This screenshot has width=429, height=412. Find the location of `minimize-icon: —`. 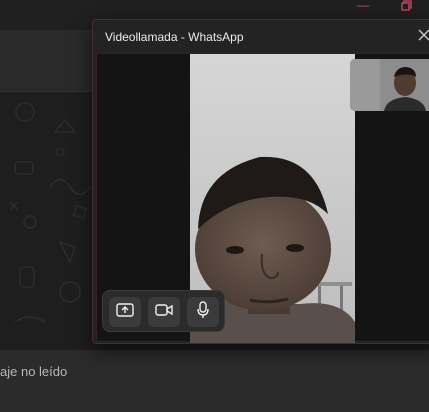

minimize-icon: — is located at coordinates (363, 7).